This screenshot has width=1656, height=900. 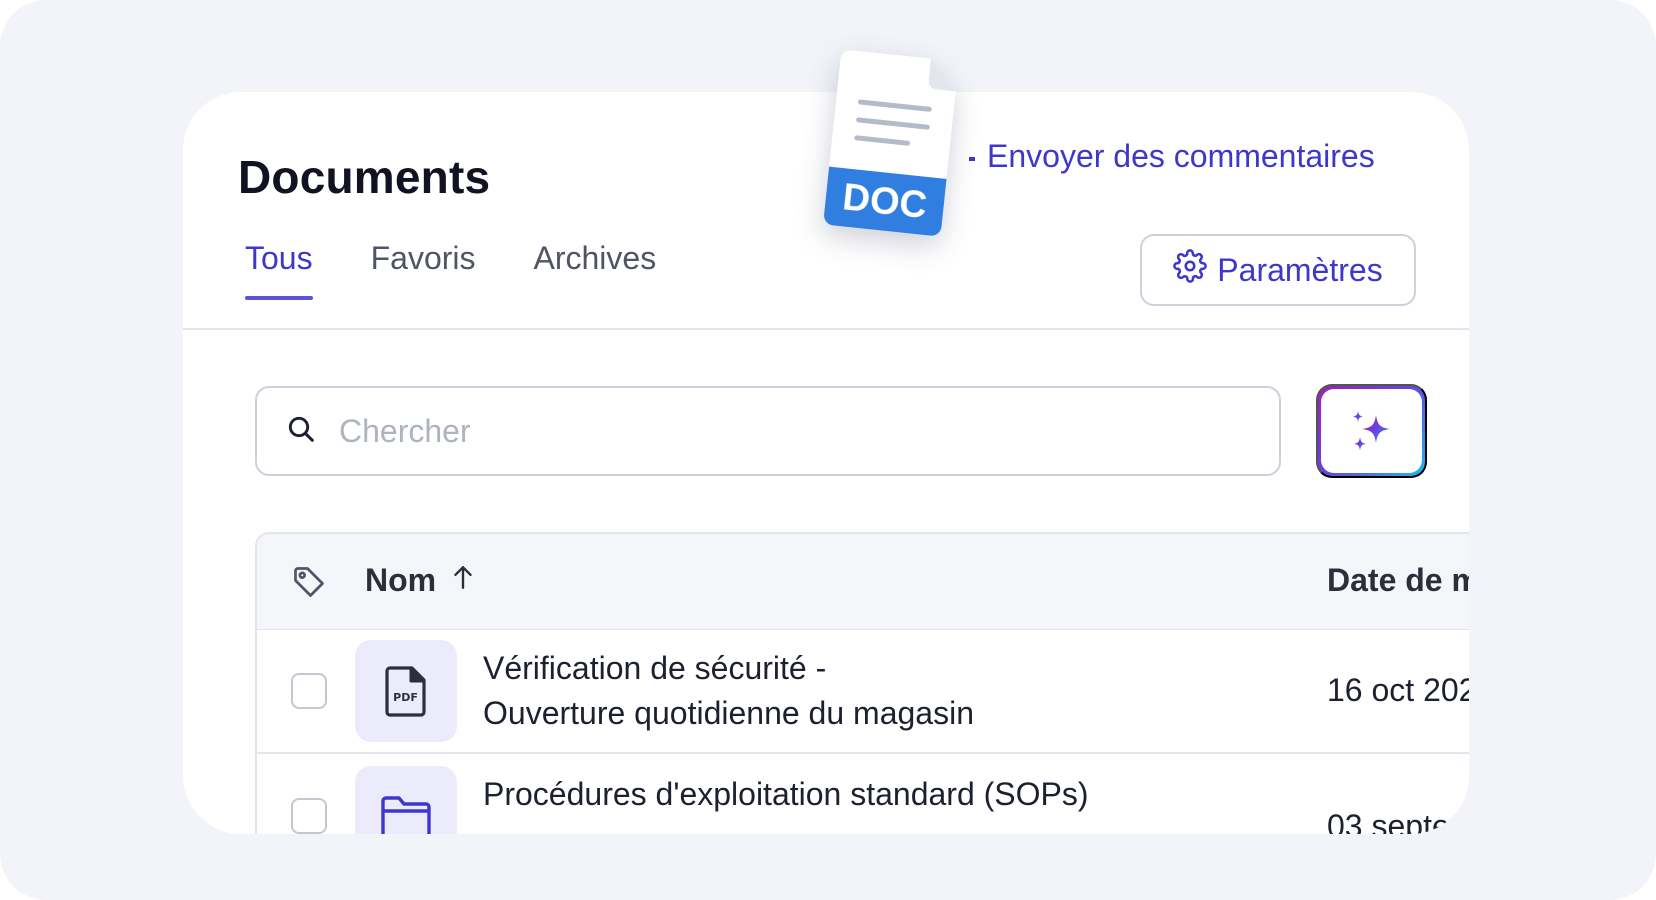 What do you see at coordinates (863, 582) in the screenshot?
I see `table-header: Nom Date de m` at bounding box center [863, 582].